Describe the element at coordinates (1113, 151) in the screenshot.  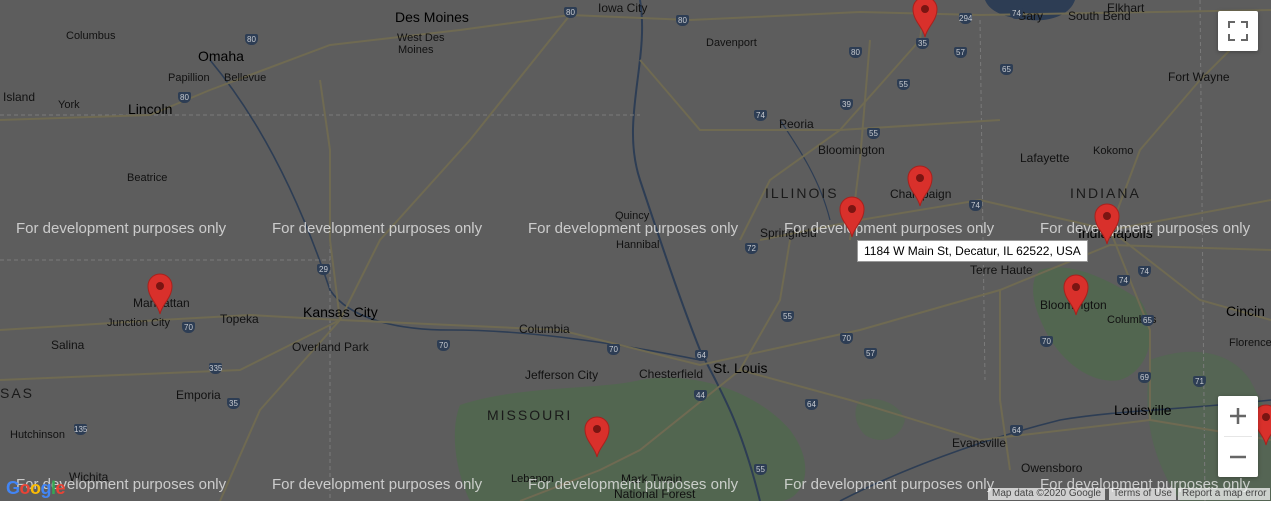
I see `place-label: Kokomo` at that location.